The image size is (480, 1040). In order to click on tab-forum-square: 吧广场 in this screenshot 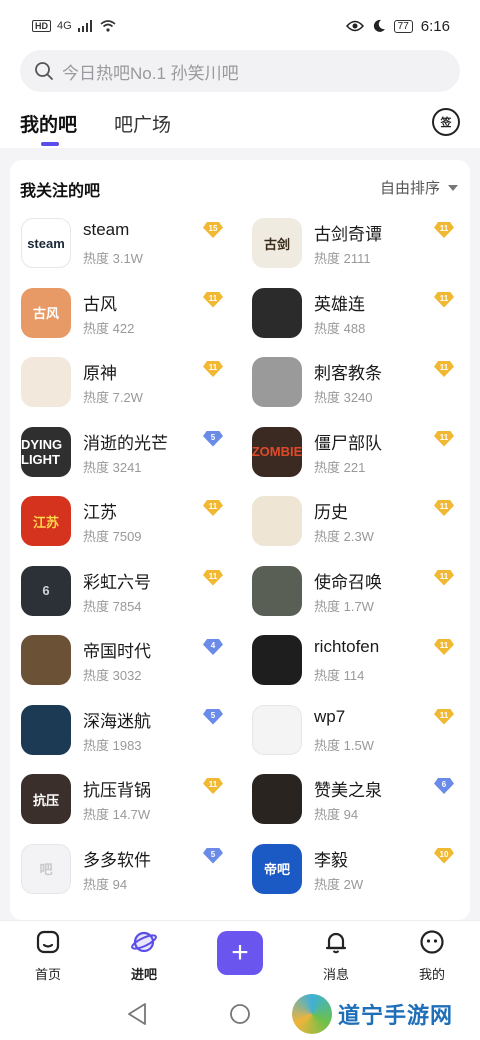, I will do `click(142, 123)`.